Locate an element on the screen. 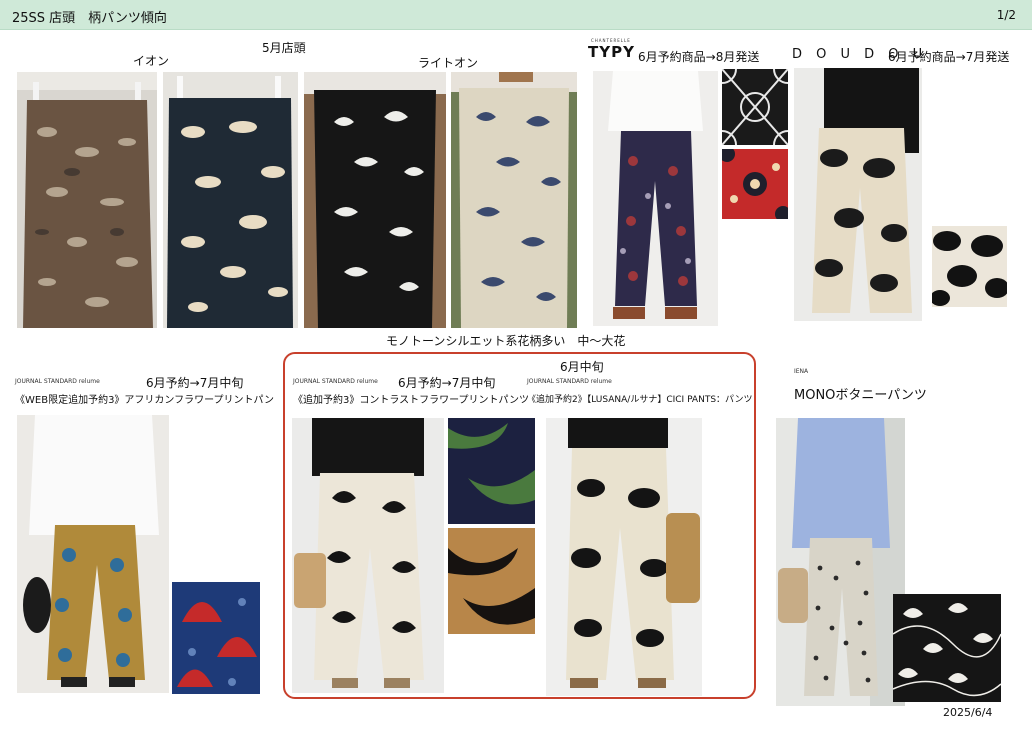  js-african-brand: JOURNAL STANDARD relume is located at coordinates (57, 381).